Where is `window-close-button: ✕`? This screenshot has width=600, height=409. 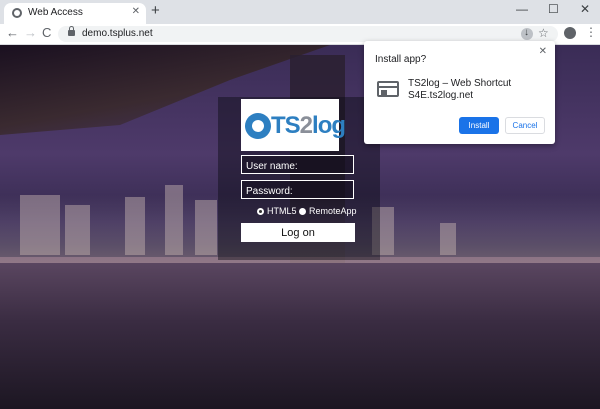 window-close-button: ✕ is located at coordinates (585, 9).